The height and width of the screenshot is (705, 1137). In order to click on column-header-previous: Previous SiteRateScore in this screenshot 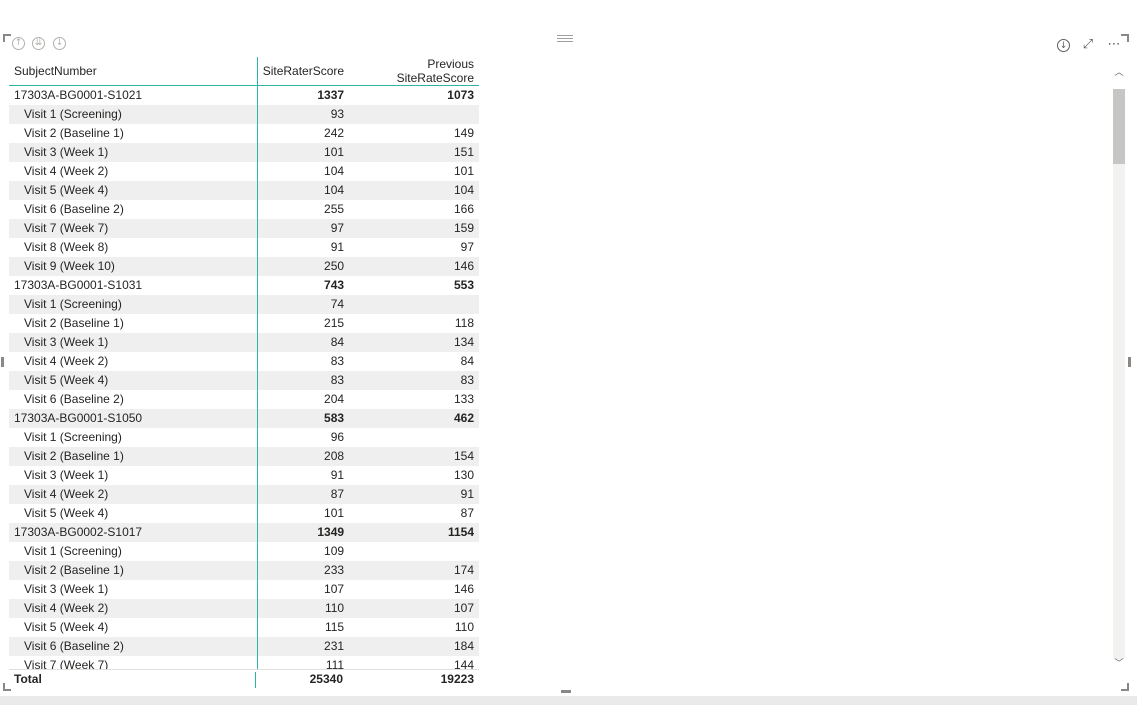, I will do `click(414, 71)`.